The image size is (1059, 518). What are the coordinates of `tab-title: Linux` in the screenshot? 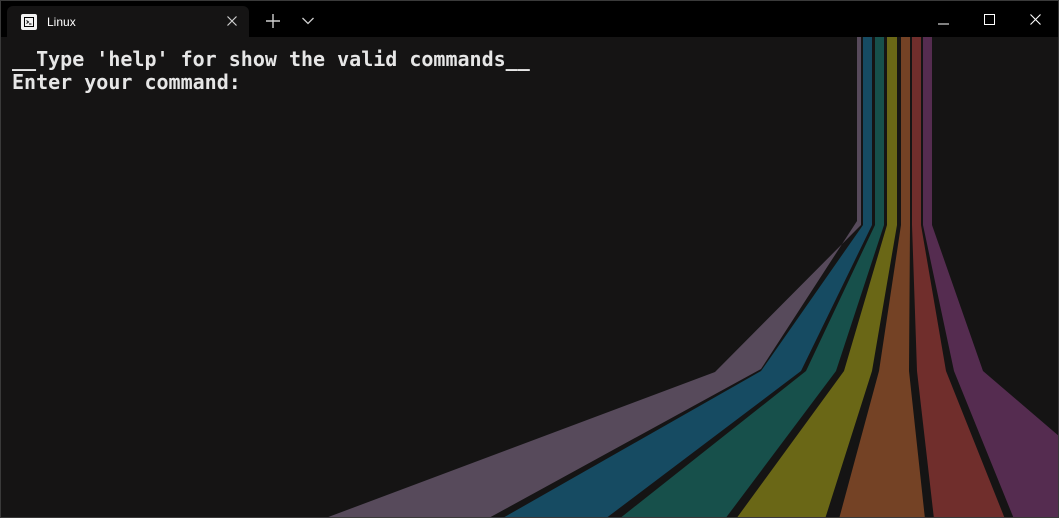 It's located at (61, 21).